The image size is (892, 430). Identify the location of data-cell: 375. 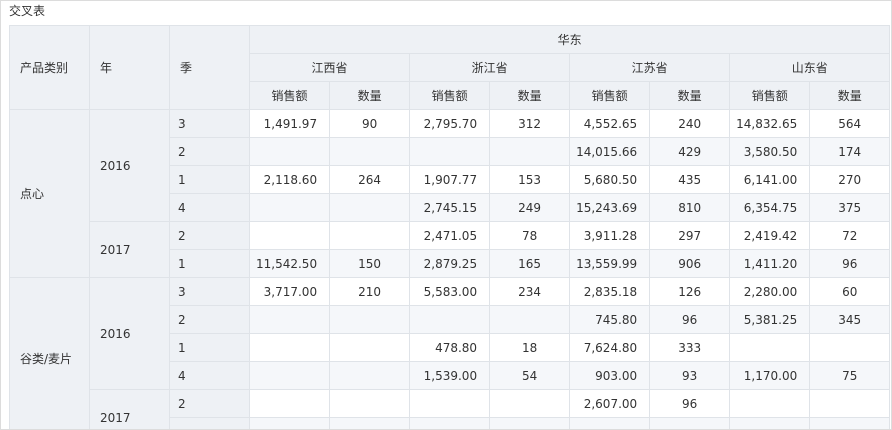
(850, 207).